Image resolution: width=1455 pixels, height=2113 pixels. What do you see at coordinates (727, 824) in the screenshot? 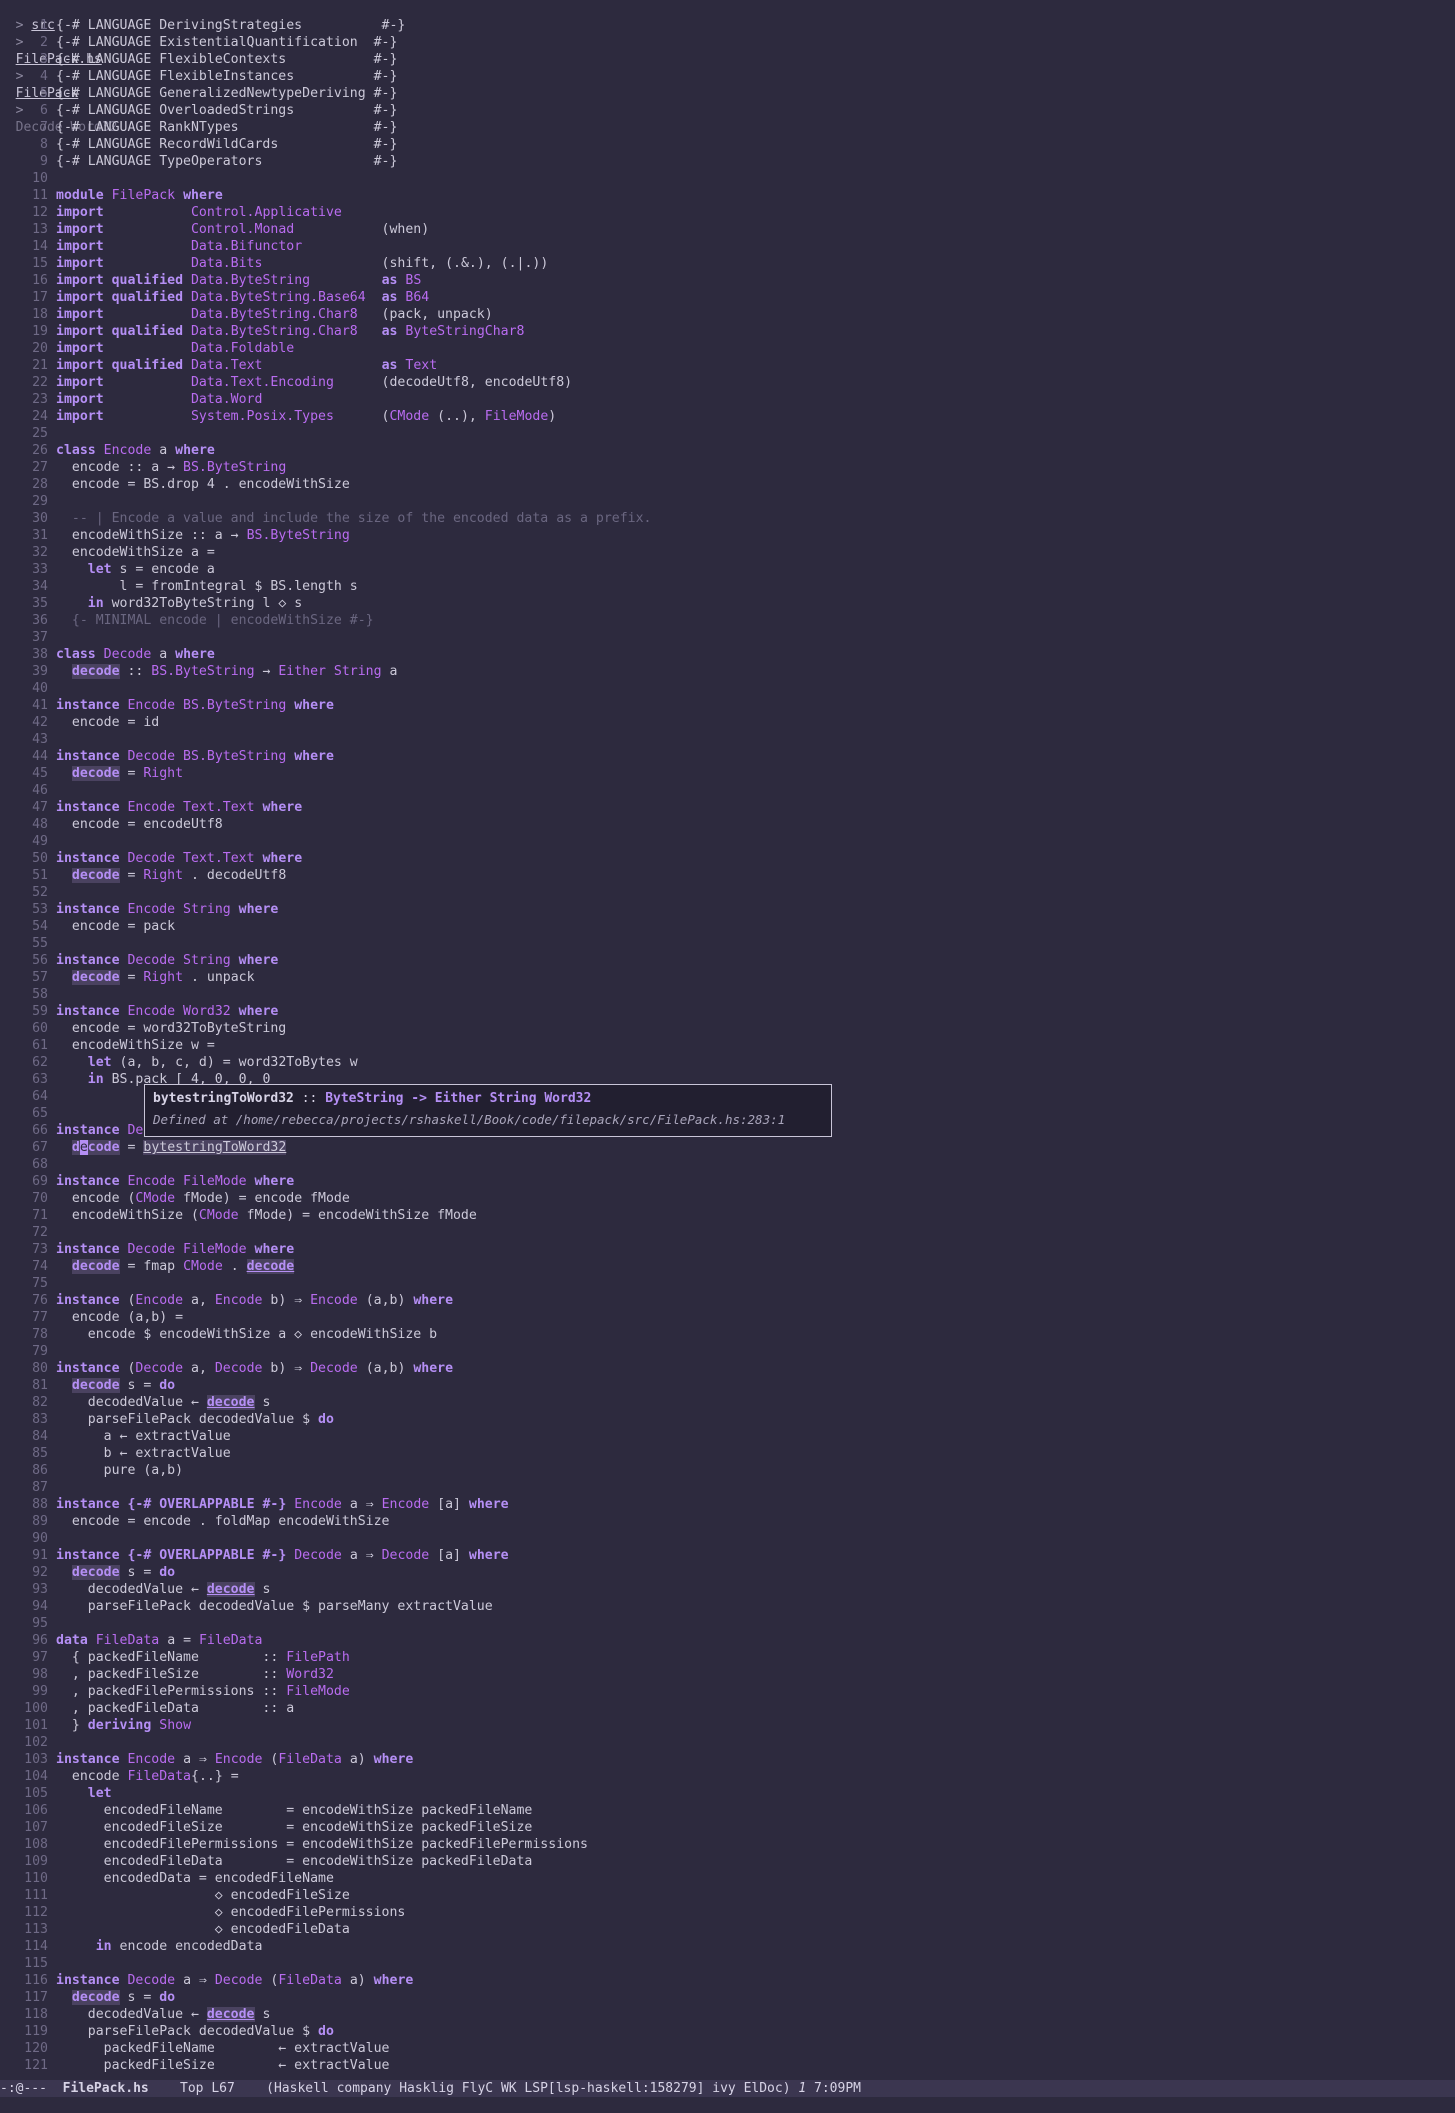
I see `code-line: 48 encode = encodeUtf8` at bounding box center [727, 824].